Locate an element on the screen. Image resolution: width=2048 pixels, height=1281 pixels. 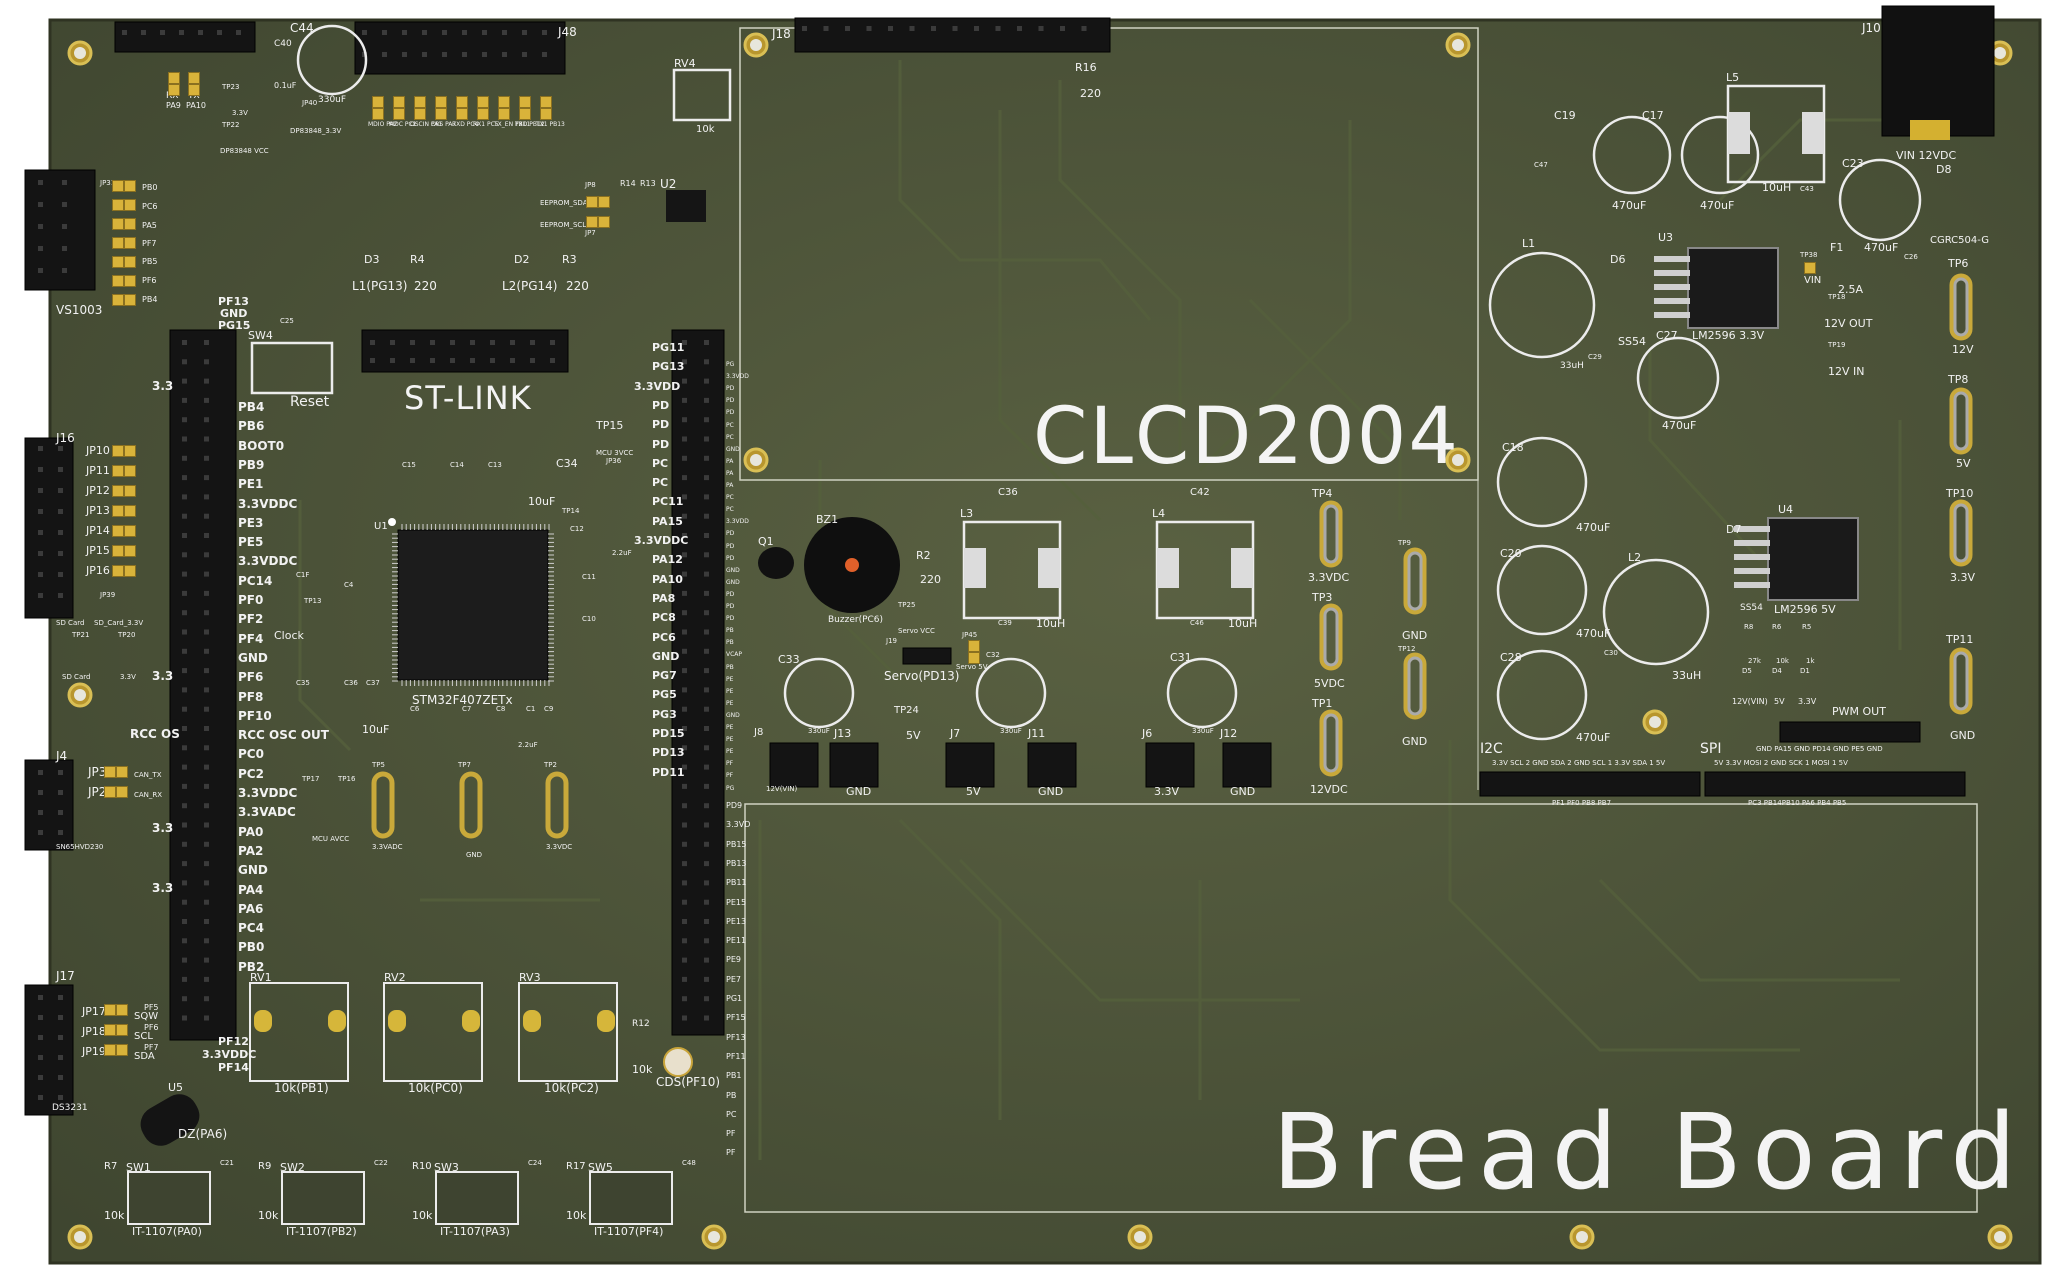
right-pin-tiny-label: PE is located at coordinates (730, 691).